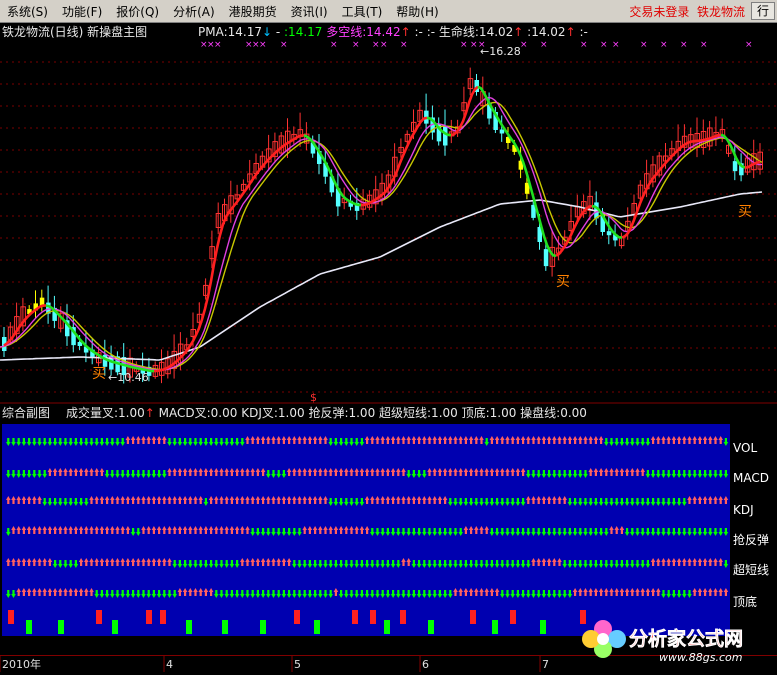 The width and height of the screenshot is (777, 675). Describe the element at coordinates (720, 11) in the screenshot. I see `stock-name: 铁龙物流` at that location.